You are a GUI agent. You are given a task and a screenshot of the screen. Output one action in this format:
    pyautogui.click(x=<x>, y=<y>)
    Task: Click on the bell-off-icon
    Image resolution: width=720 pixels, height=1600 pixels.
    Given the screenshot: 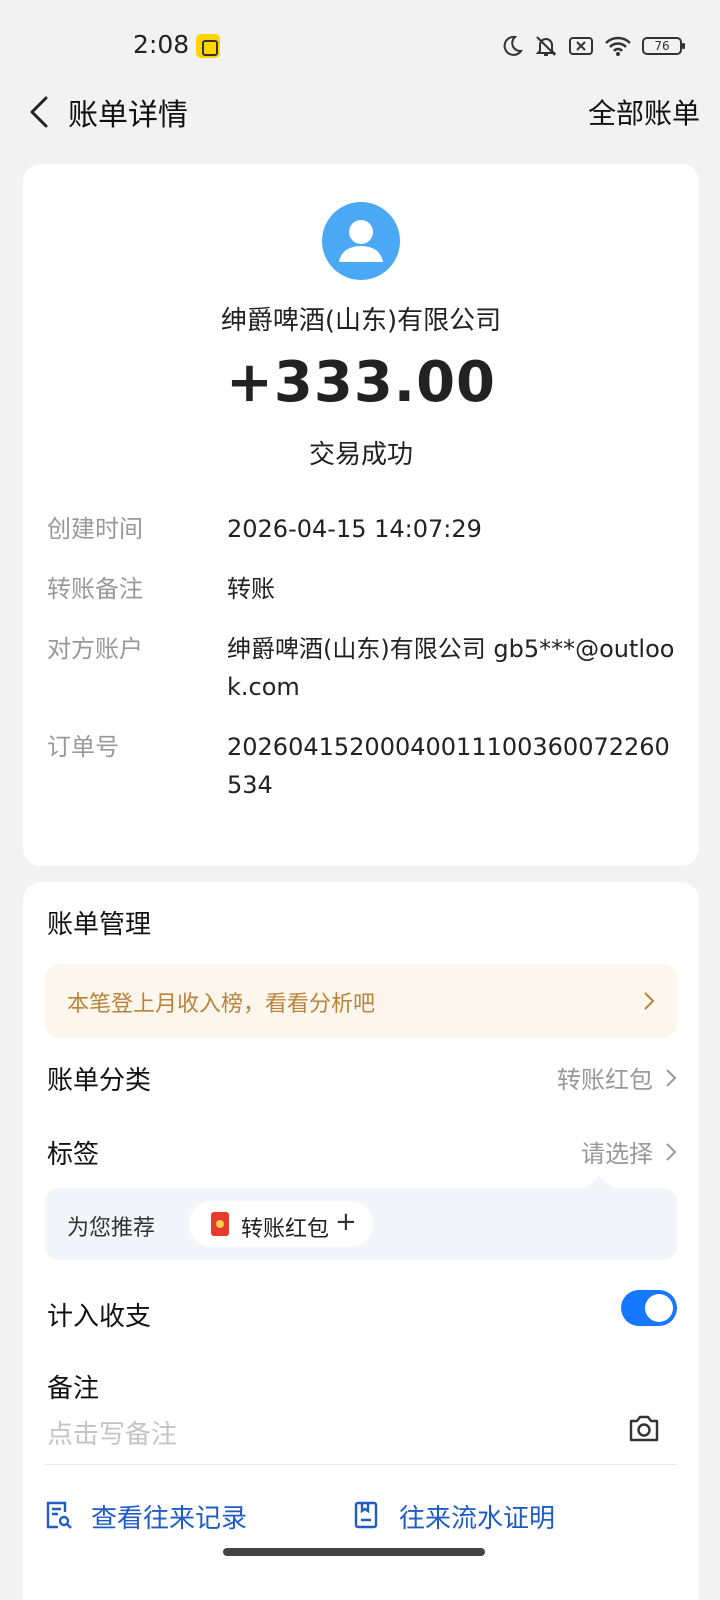 What is the action you would take?
    pyautogui.click(x=546, y=46)
    